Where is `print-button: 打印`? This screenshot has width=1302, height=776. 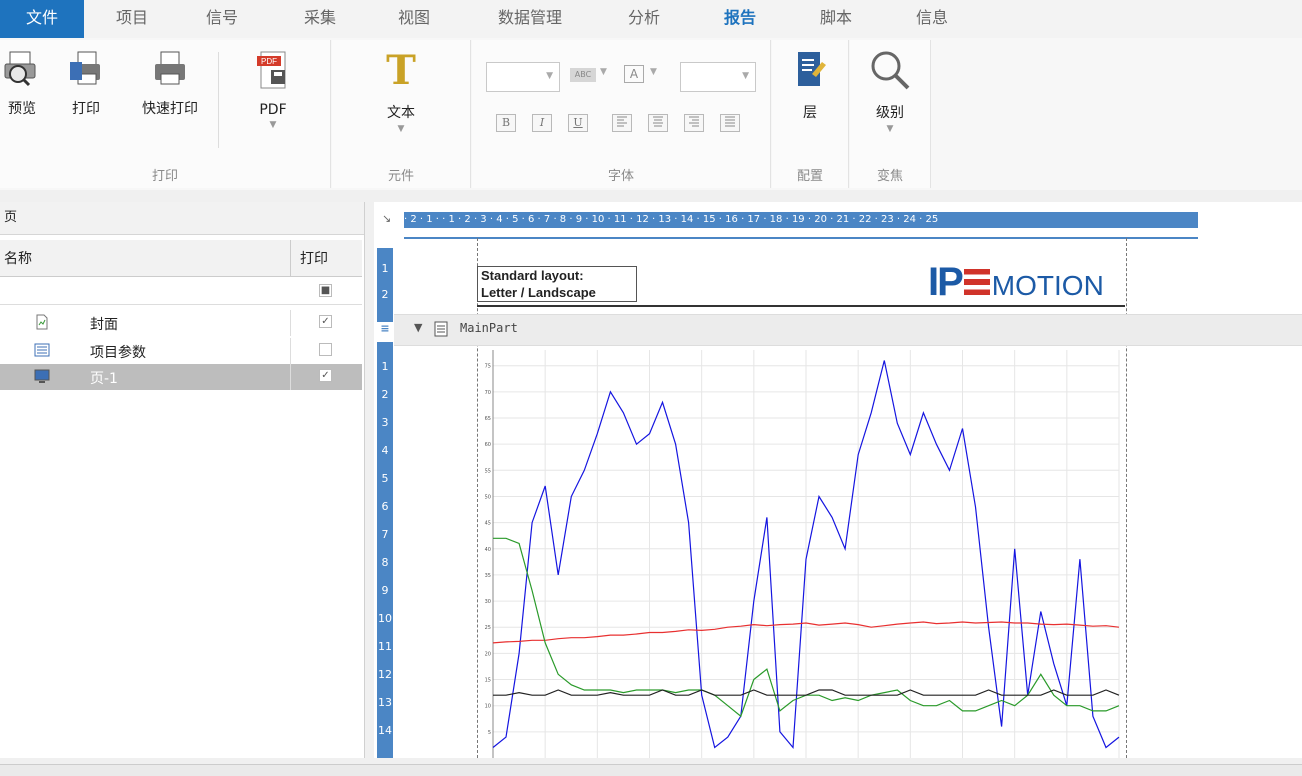 print-button: 打印 is located at coordinates (86, 83).